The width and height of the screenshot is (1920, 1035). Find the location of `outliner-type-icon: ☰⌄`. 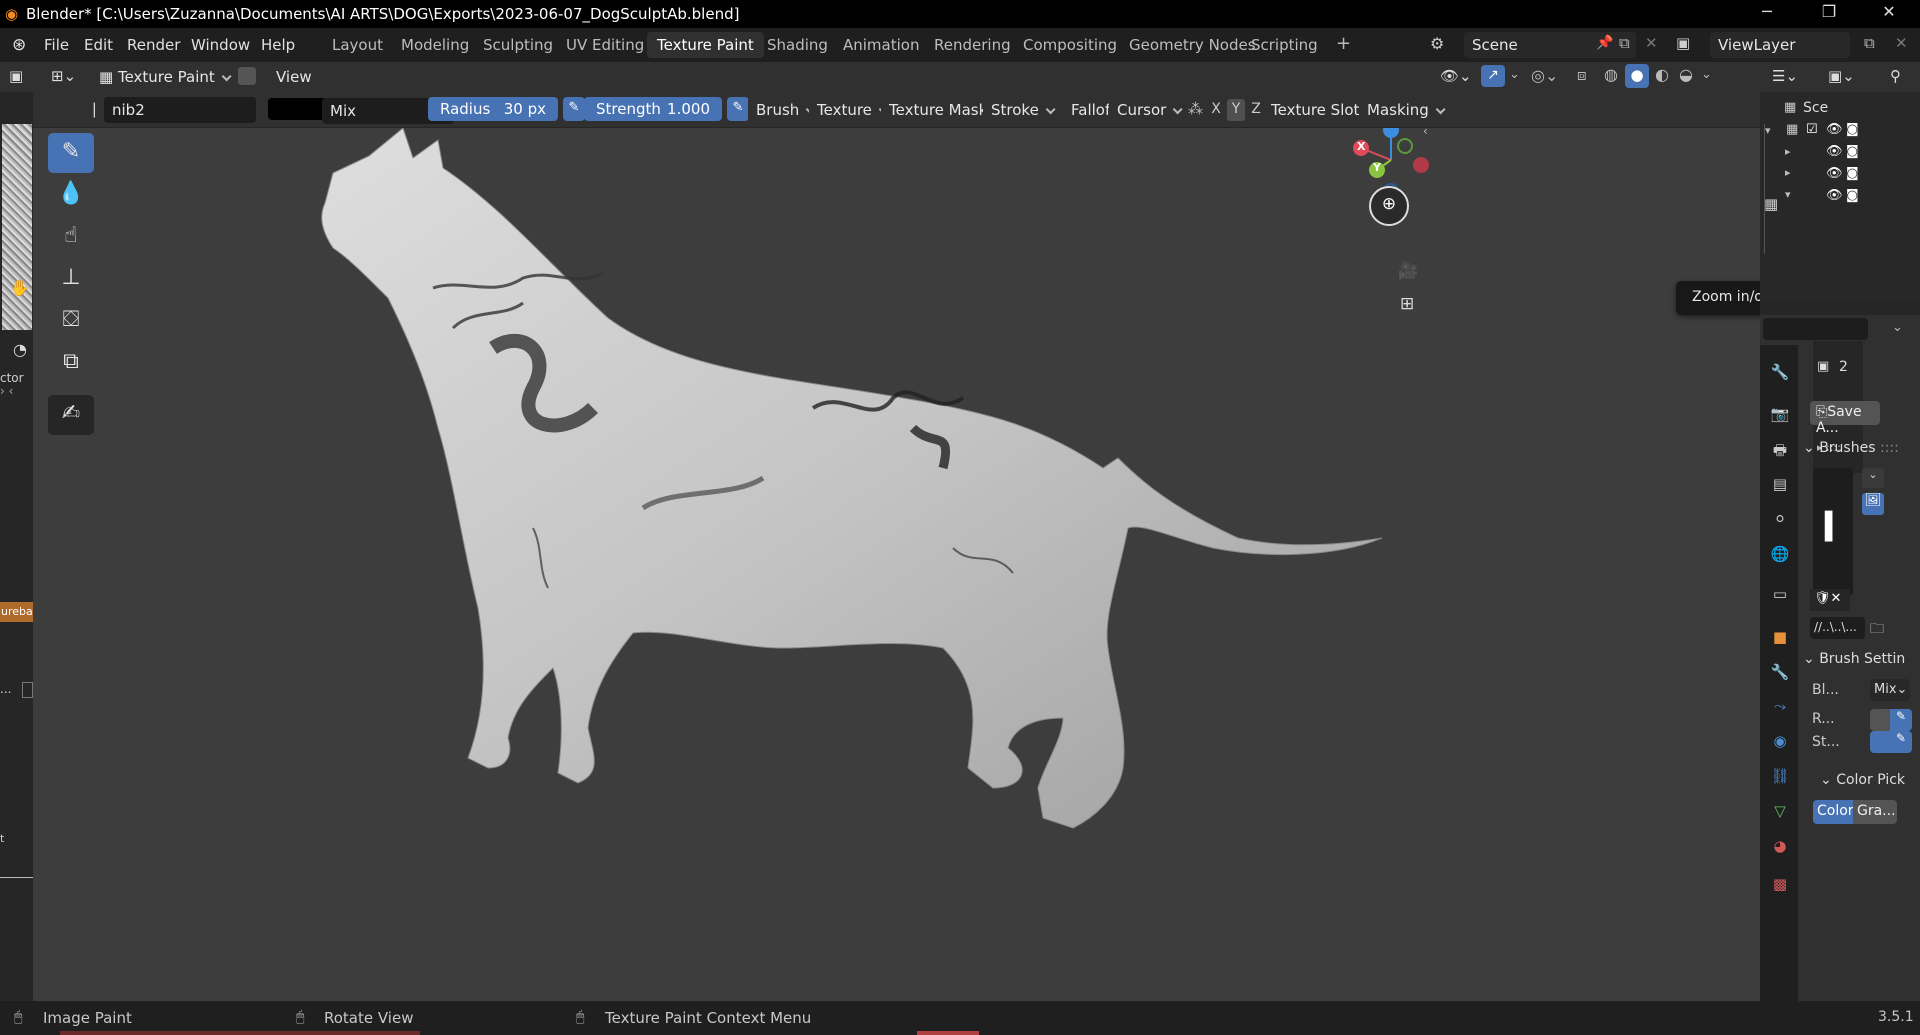

outliner-type-icon: ☰⌄ is located at coordinates (1785, 76).